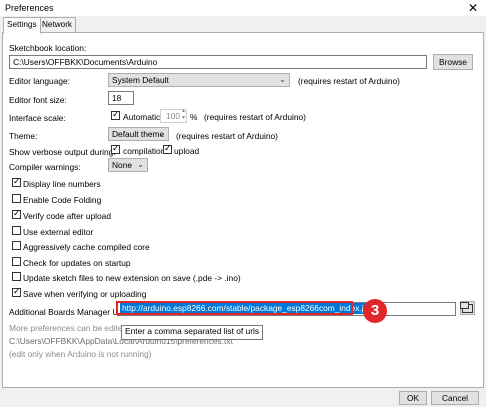  What do you see at coordinates (57, 25) in the screenshot?
I see `tab-network: Network` at bounding box center [57, 25].